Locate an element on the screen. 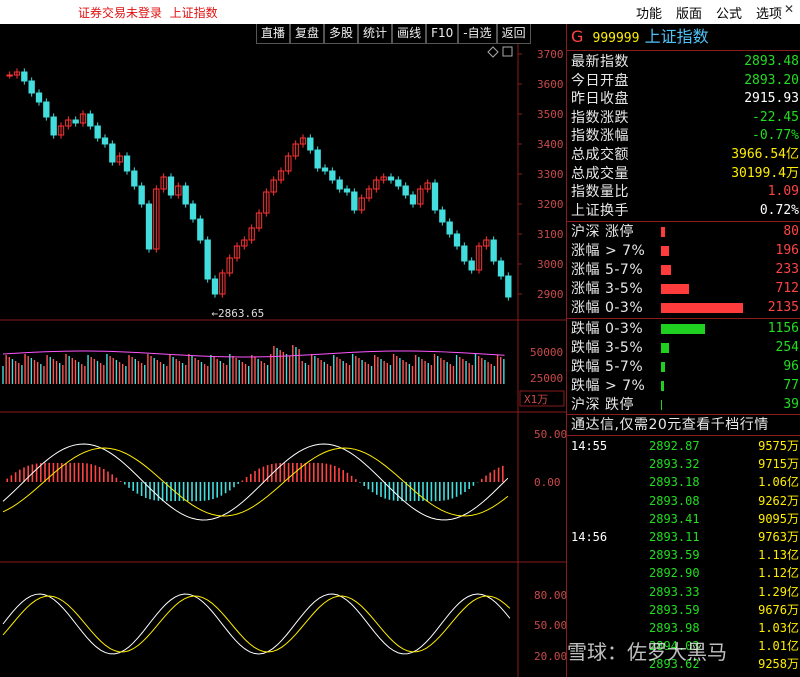 The height and width of the screenshot is (677, 800). tick-row: 2893.08 9262万 is located at coordinates (685, 501).